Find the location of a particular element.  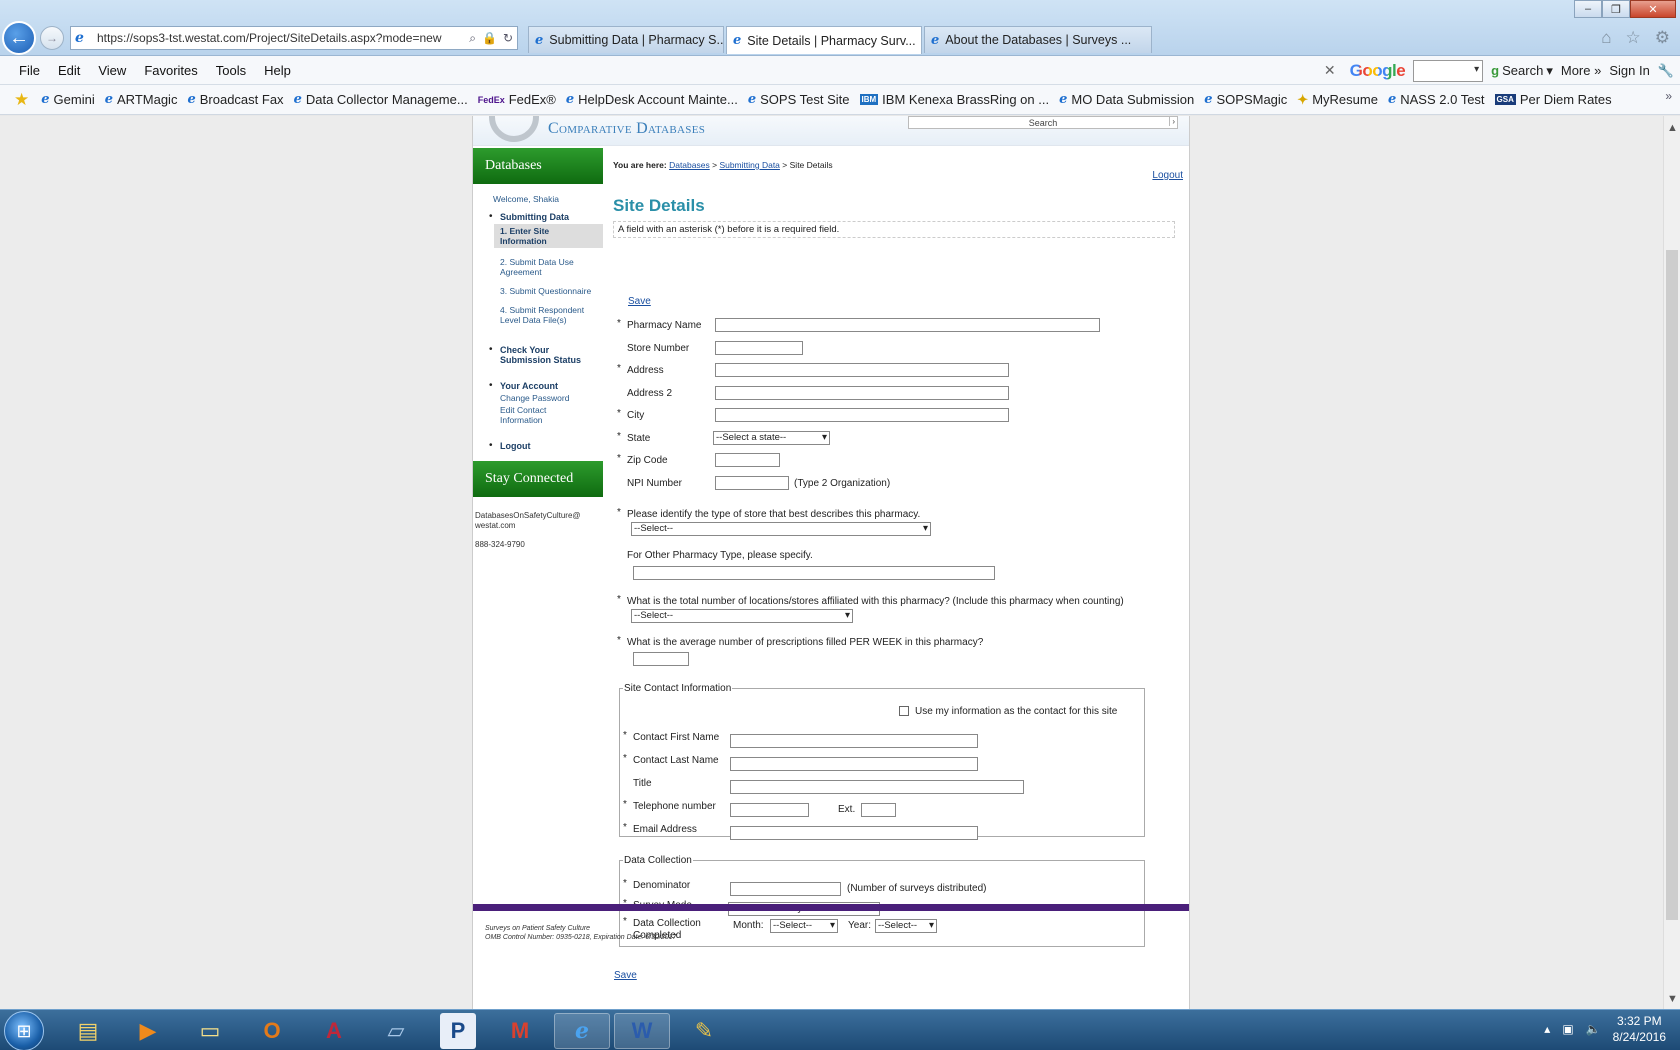

search-icon: ⌕ is located at coordinates (472, 38).